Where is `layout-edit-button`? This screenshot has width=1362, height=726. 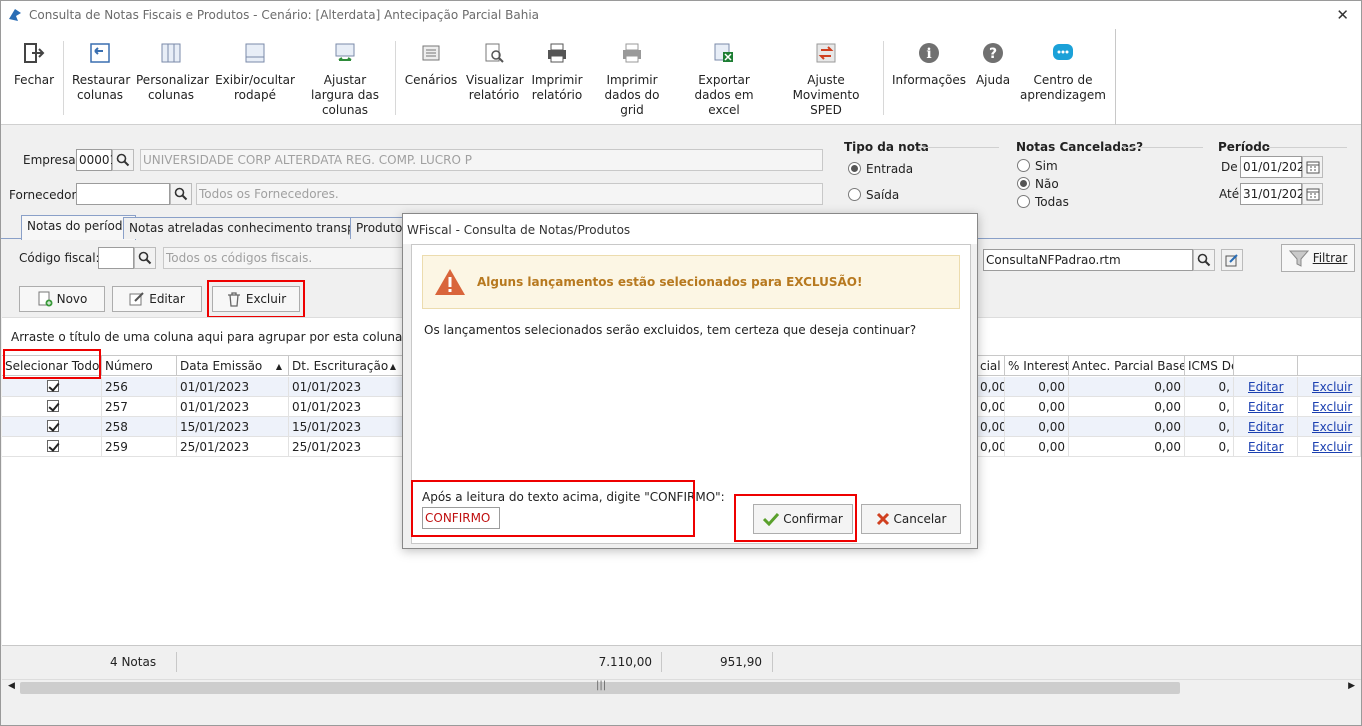
layout-edit-button is located at coordinates (1232, 260).